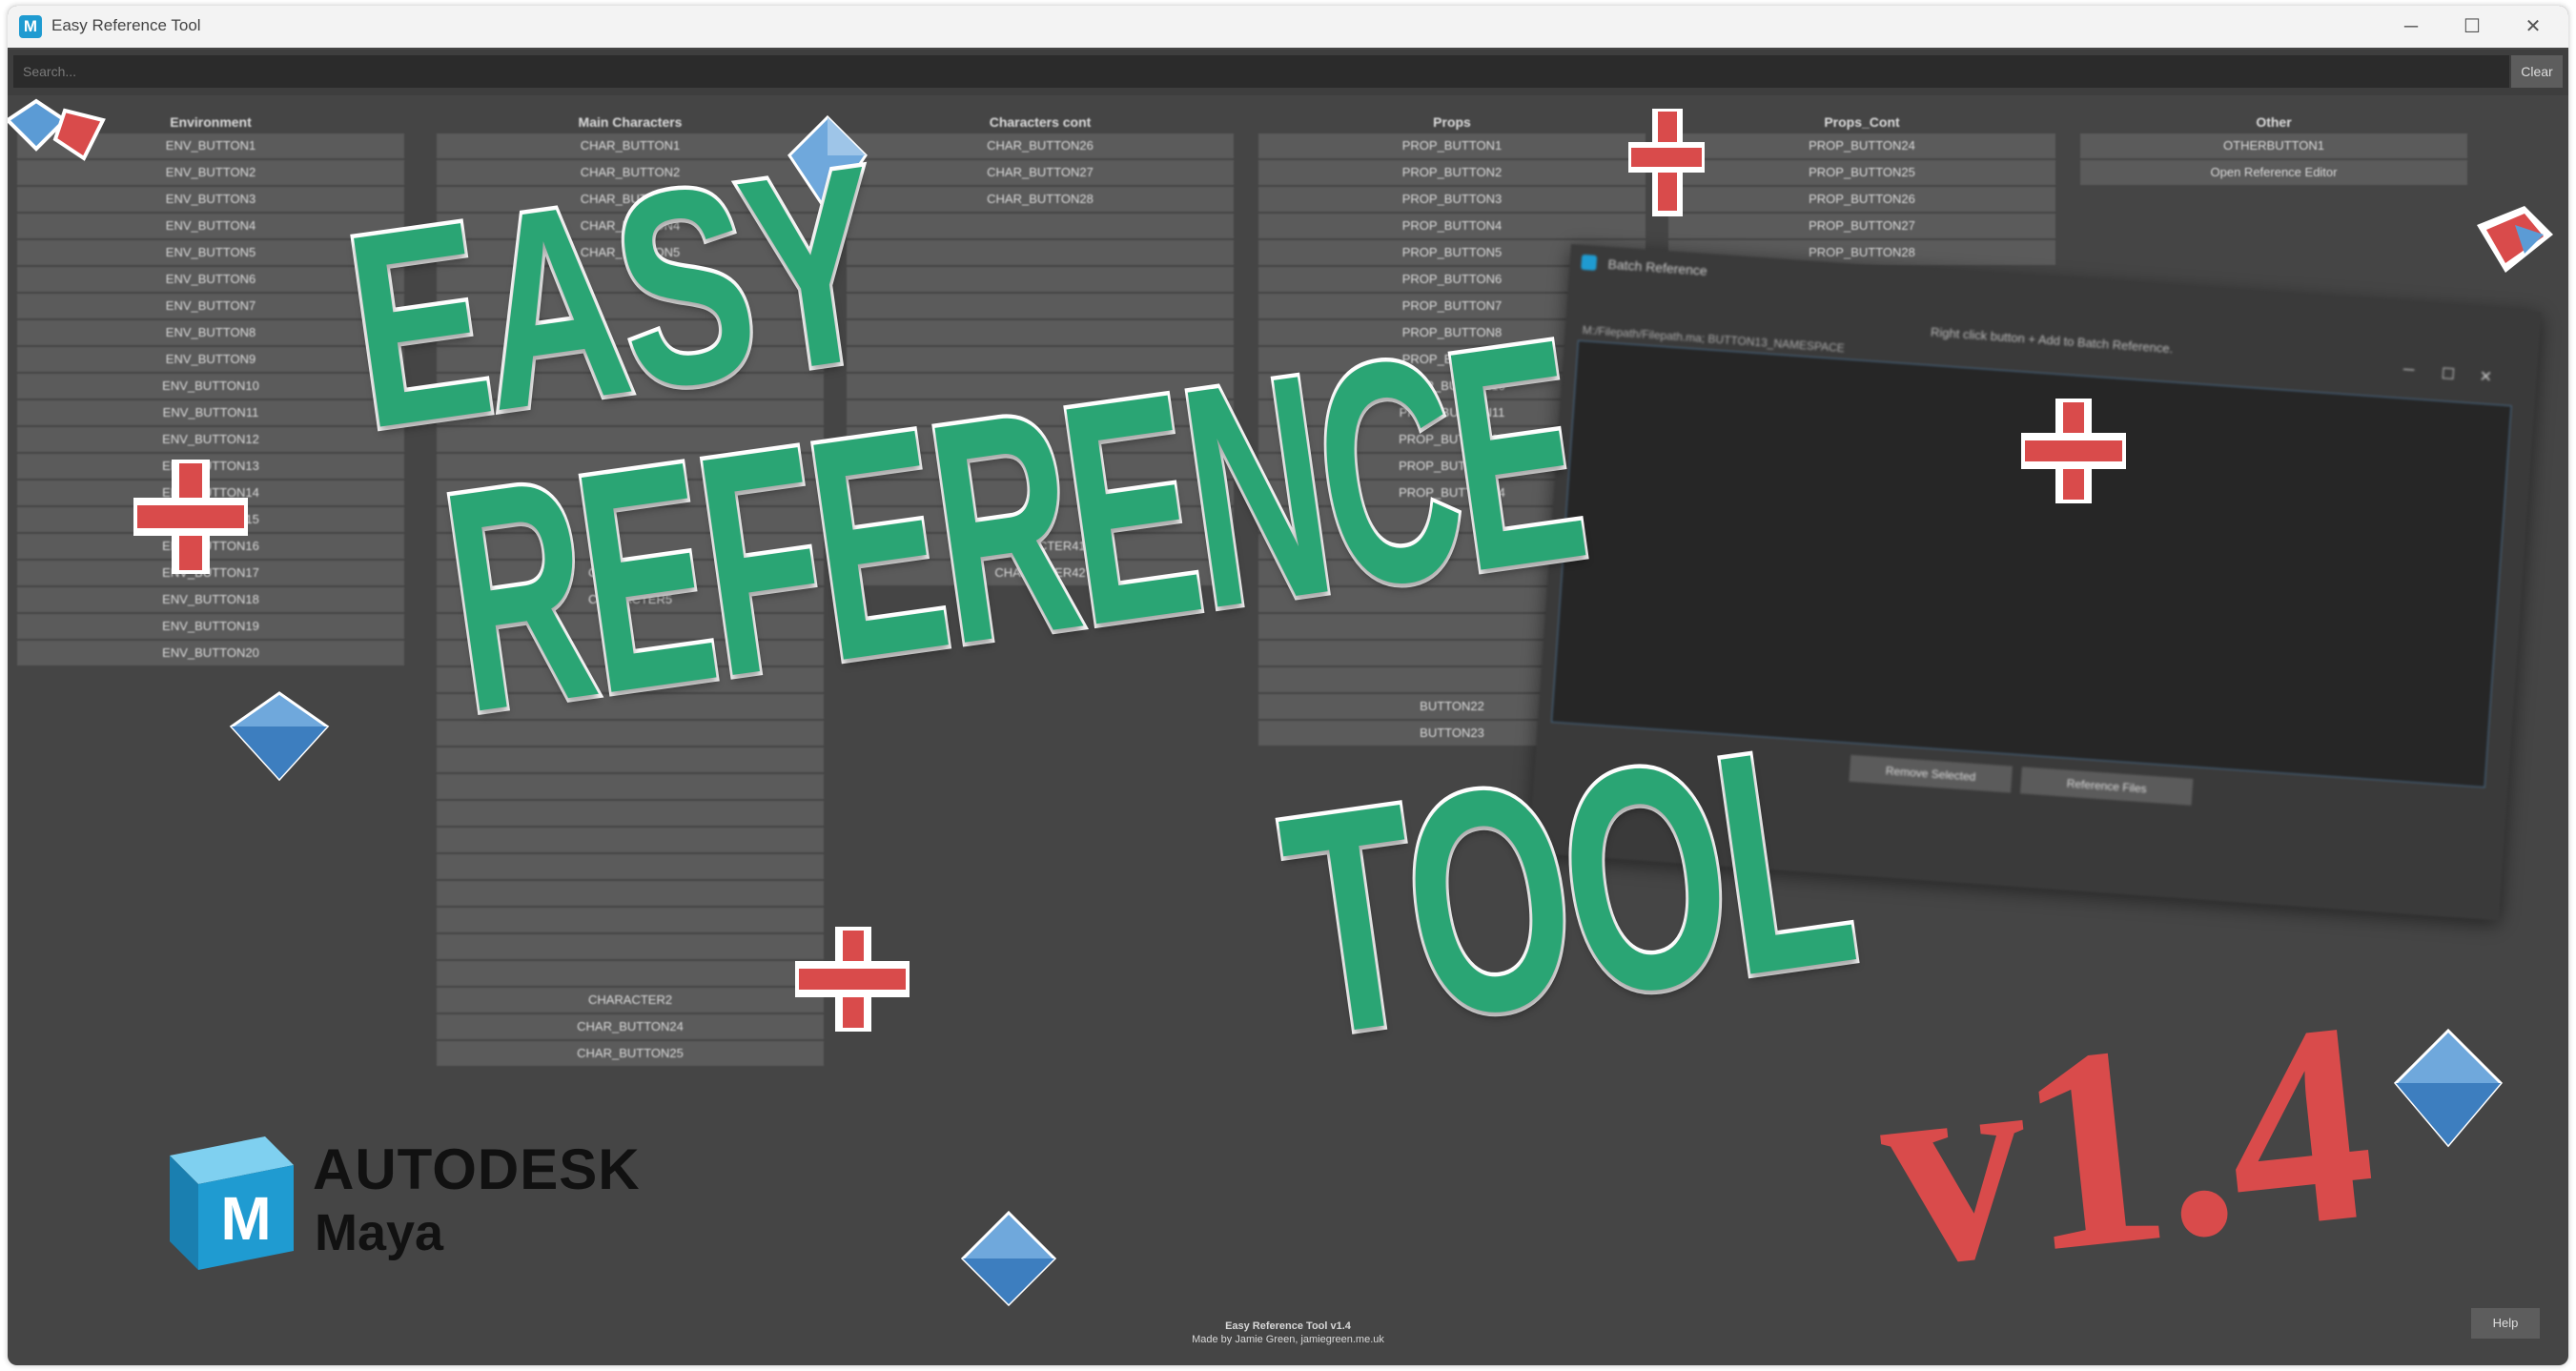 The height and width of the screenshot is (1371, 2576). What do you see at coordinates (477, 1169) in the screenshot?
I see `autodesk-wordmark: AUTODESK` at bounding box center [477, 1169].